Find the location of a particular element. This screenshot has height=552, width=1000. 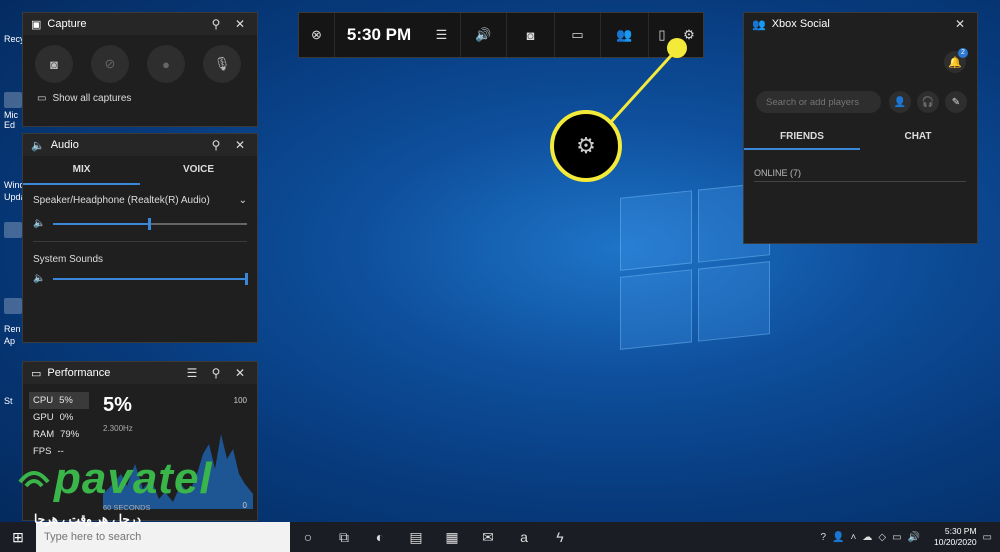

app-button: ϟ is located at coordinates (560, 537).